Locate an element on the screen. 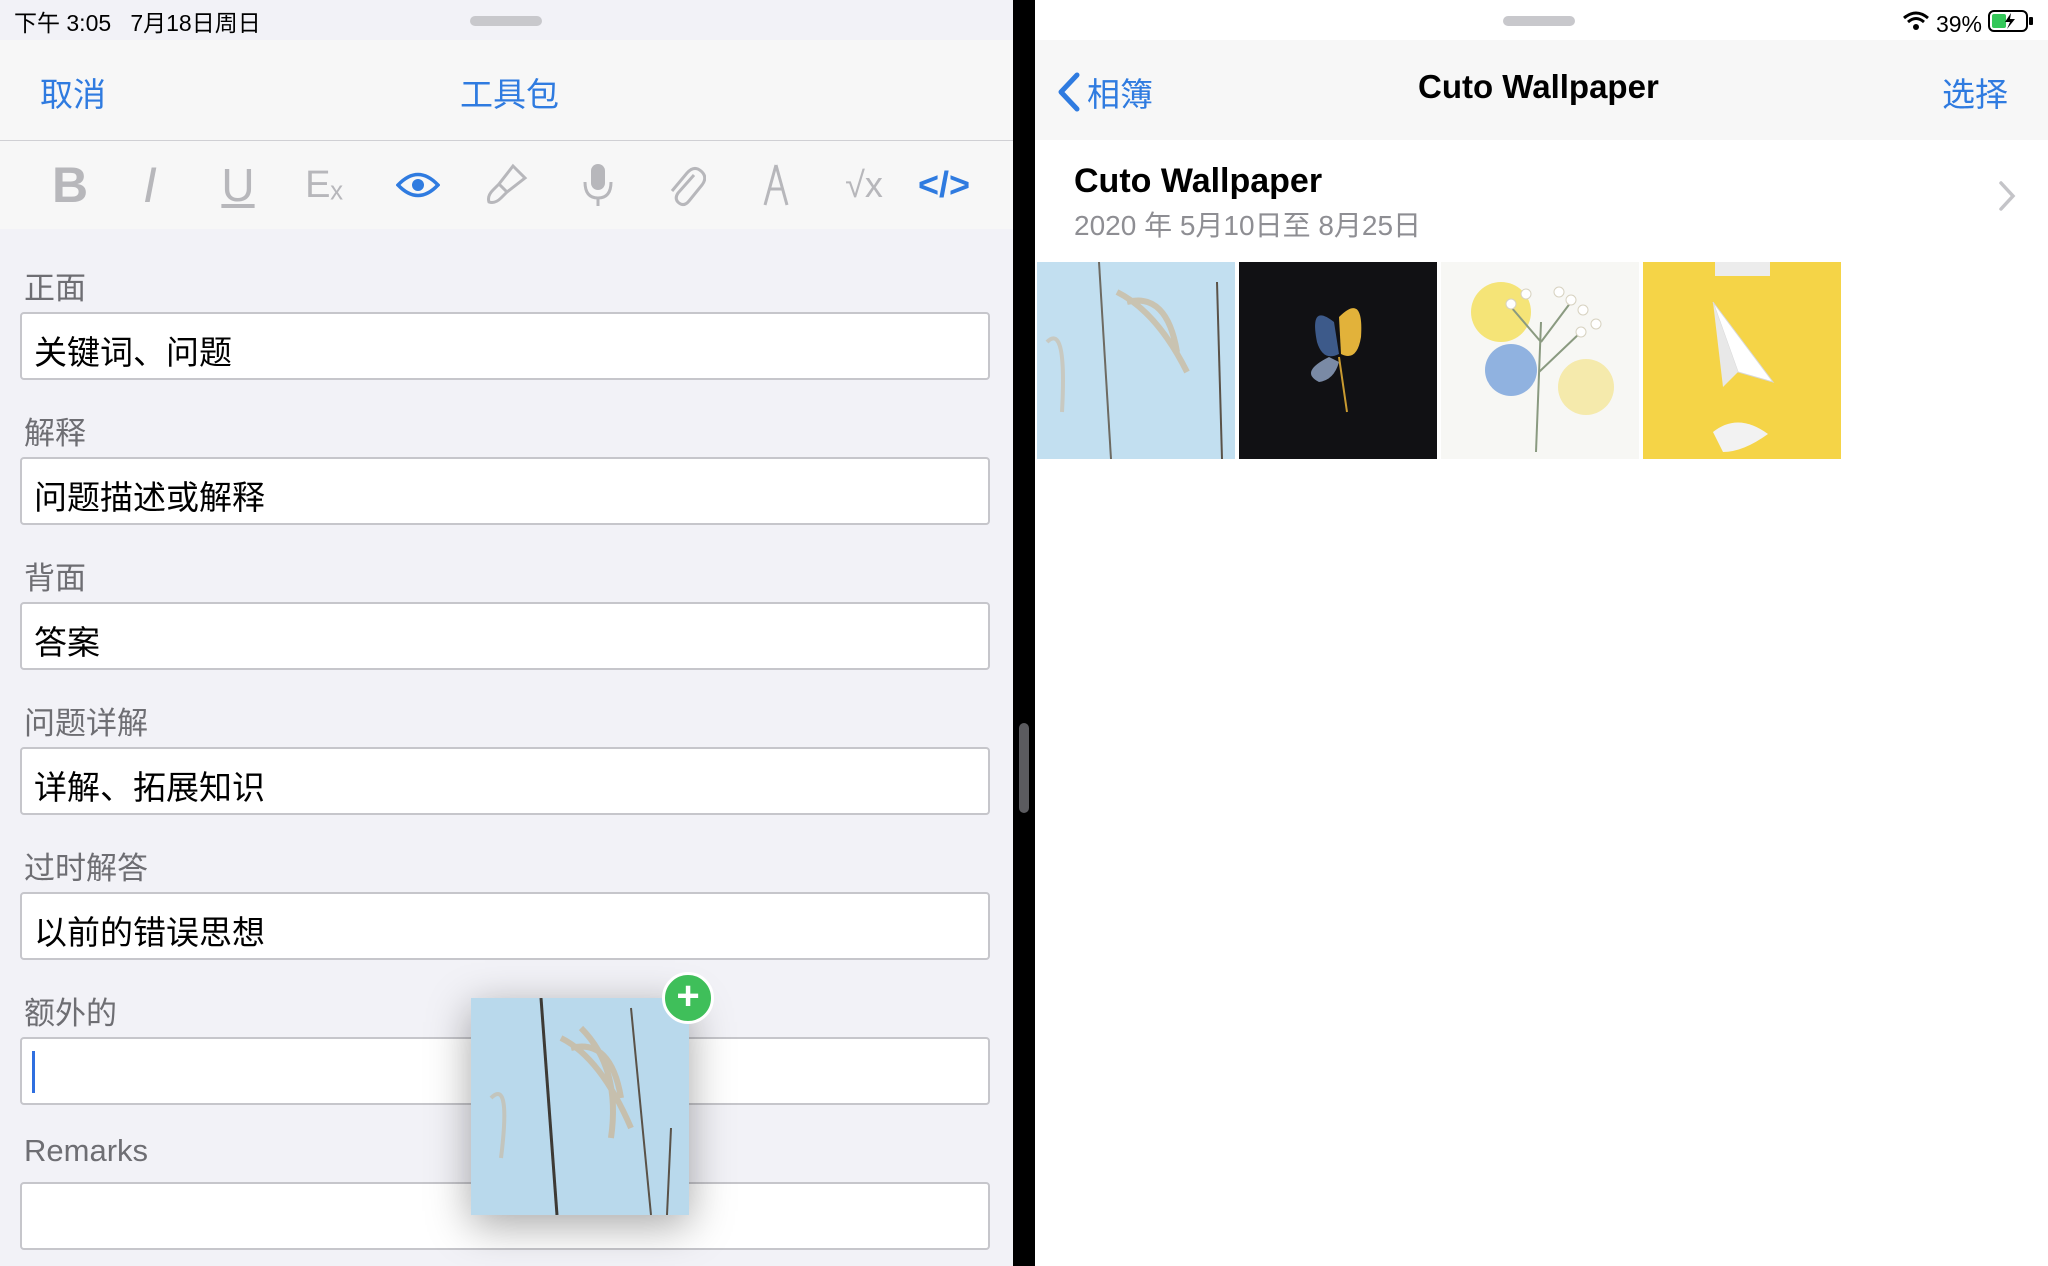 Image resolution: width=2048 pixels, height=1266 pixels. field-value-back: 答案 is located at coordinates (67, 642).